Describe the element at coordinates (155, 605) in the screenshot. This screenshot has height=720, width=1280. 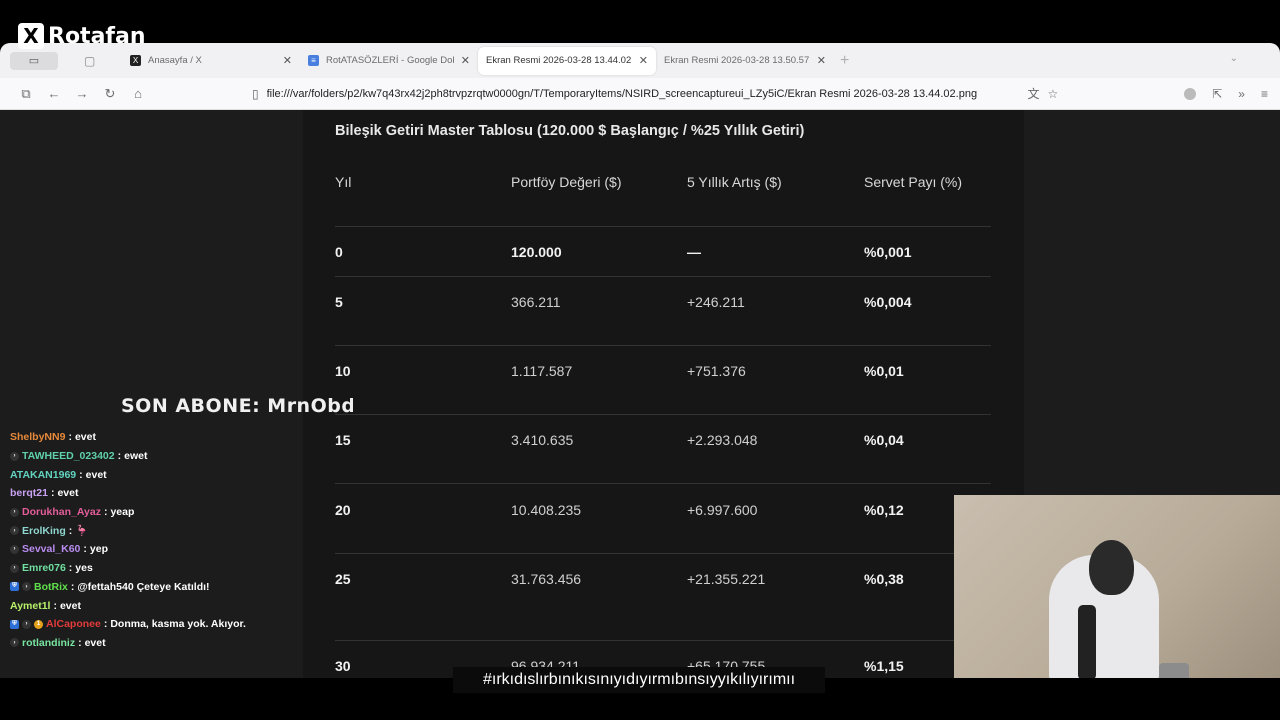
I see `chat-message: Aymet1l: evet` at that location.